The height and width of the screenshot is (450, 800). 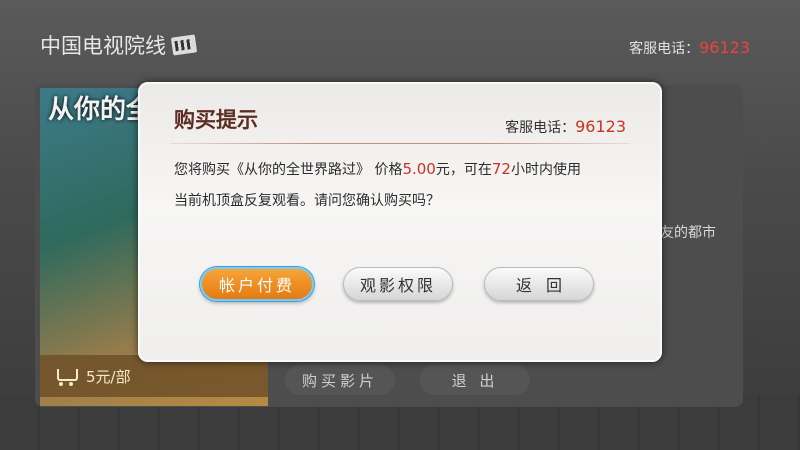 I want to click on dialog-title: 购买提示, so click(x=216, y=120).